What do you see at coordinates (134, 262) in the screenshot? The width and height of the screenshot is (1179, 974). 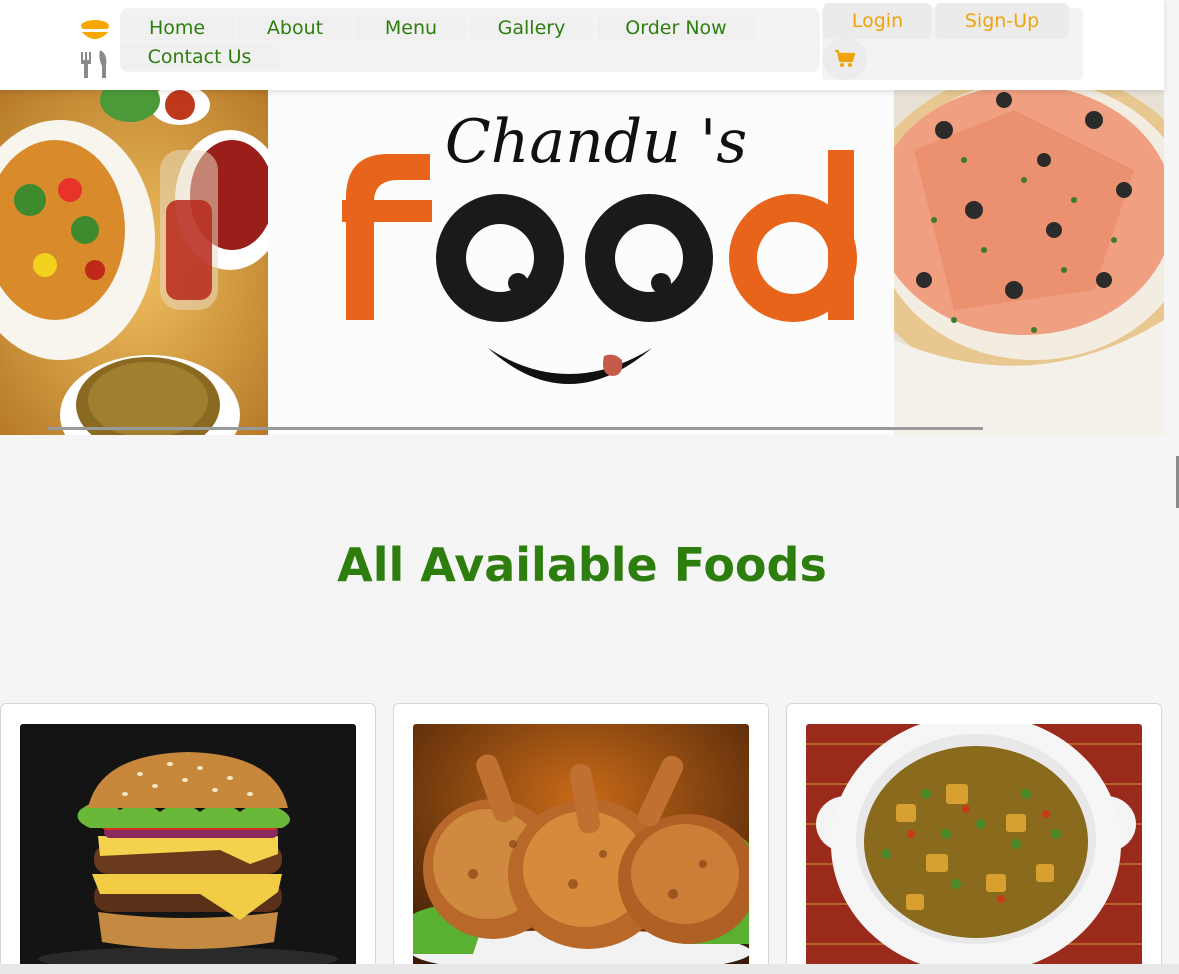 I see `hero-image-thali` at bounding box center [134, 262].